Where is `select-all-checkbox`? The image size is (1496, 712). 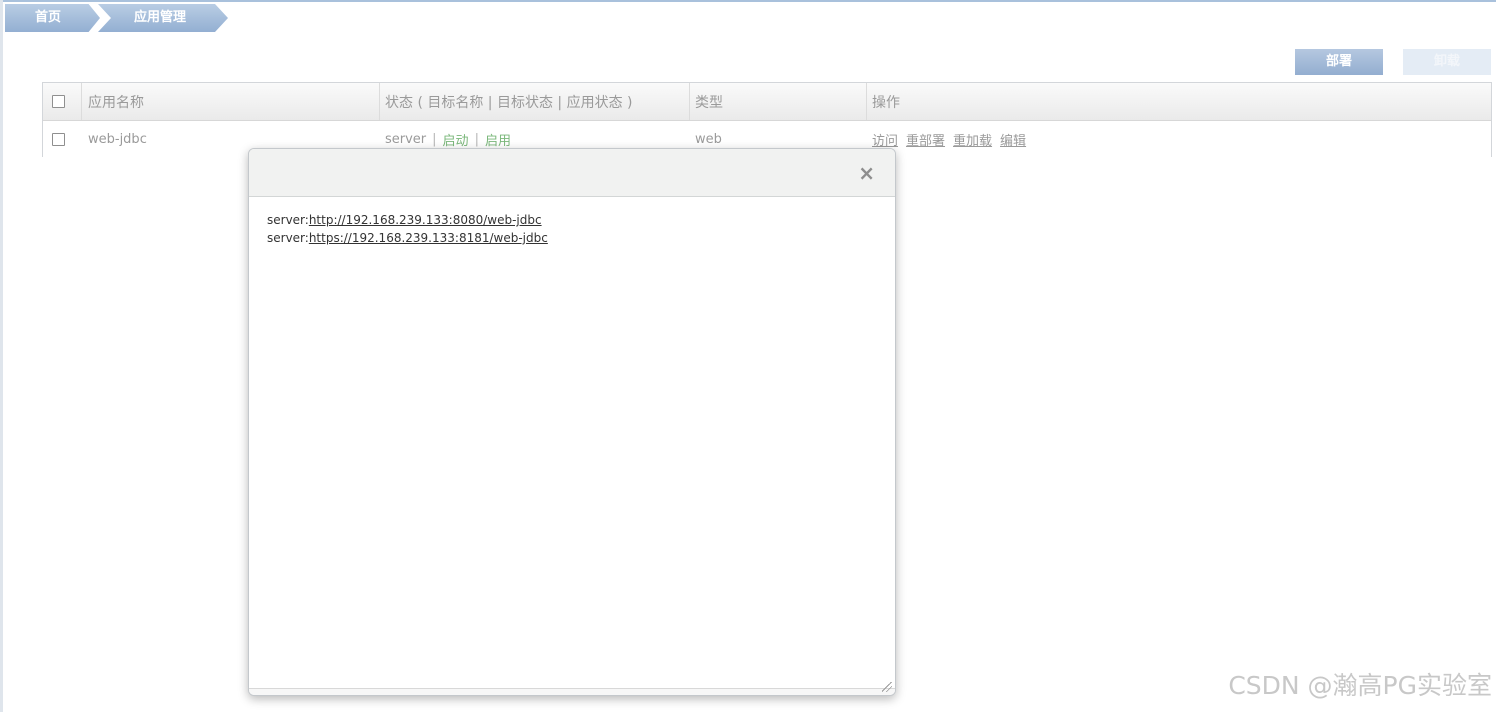
select-all-checkbox is located at coordinates (58, 101).